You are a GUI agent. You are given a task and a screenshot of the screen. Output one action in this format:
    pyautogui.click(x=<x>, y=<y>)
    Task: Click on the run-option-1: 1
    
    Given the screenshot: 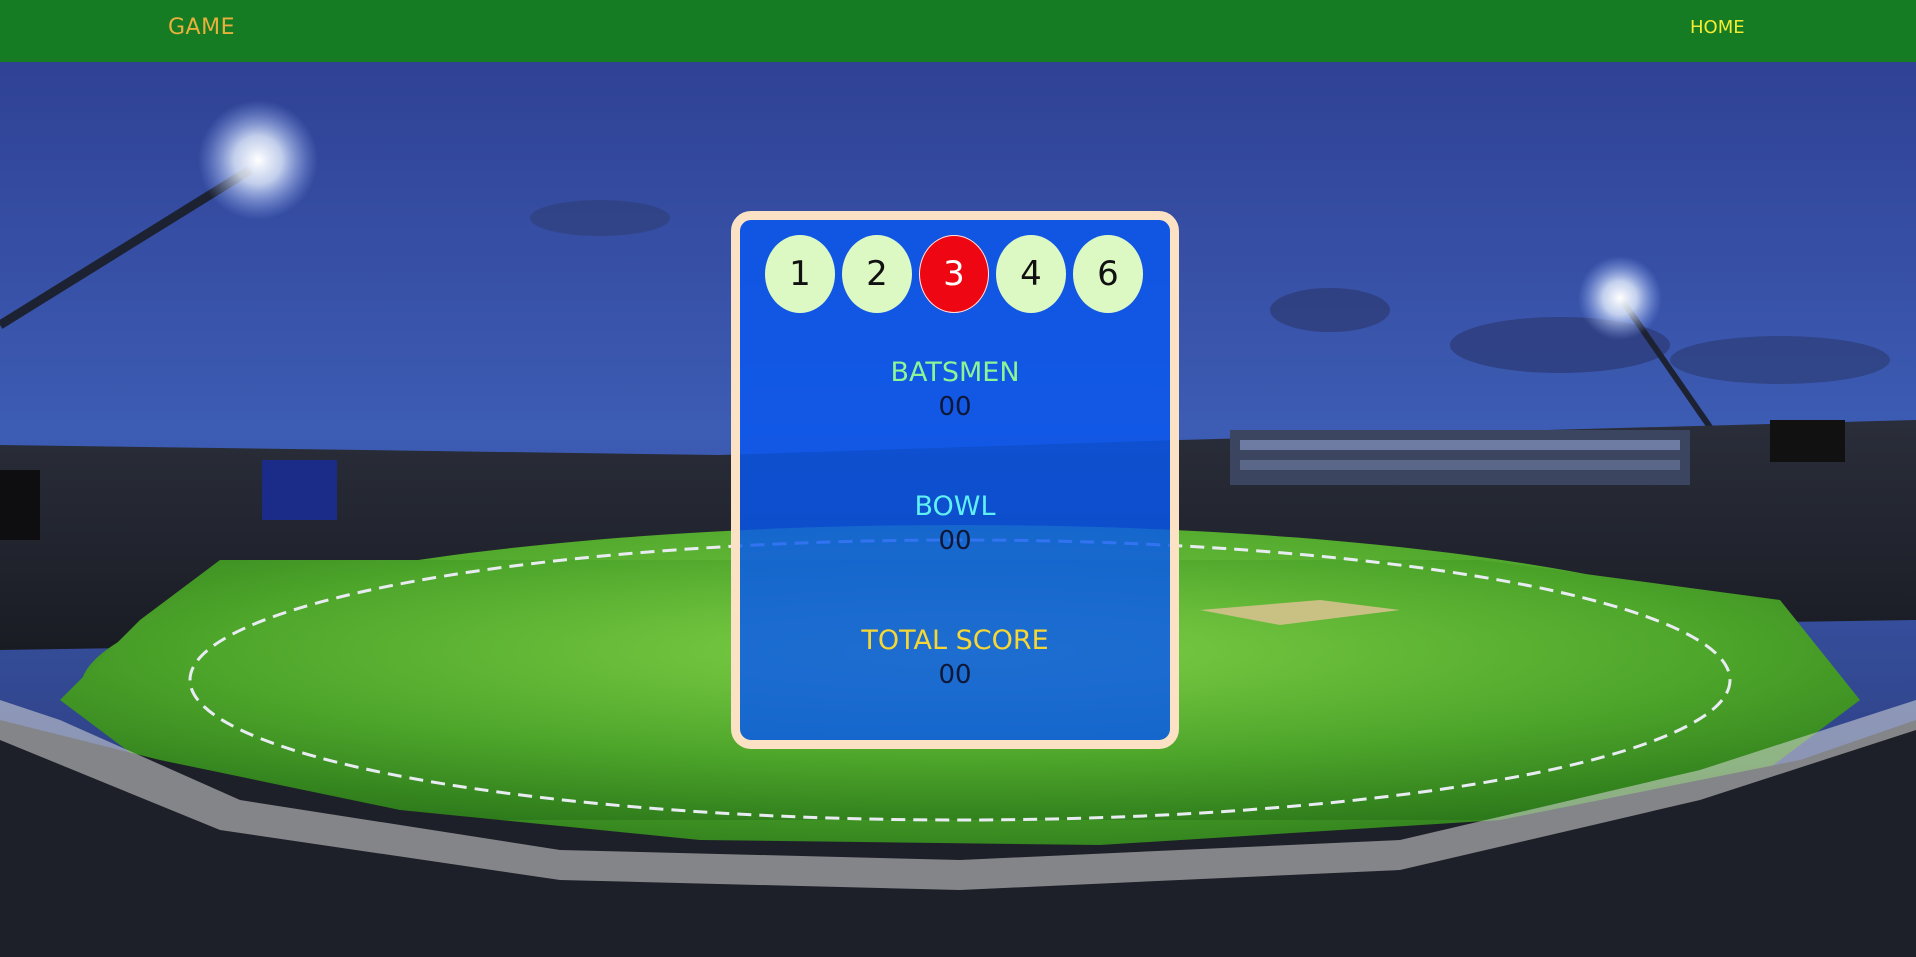 What is the action you would take?
    pyautogui.click(x=800, y=274)
    